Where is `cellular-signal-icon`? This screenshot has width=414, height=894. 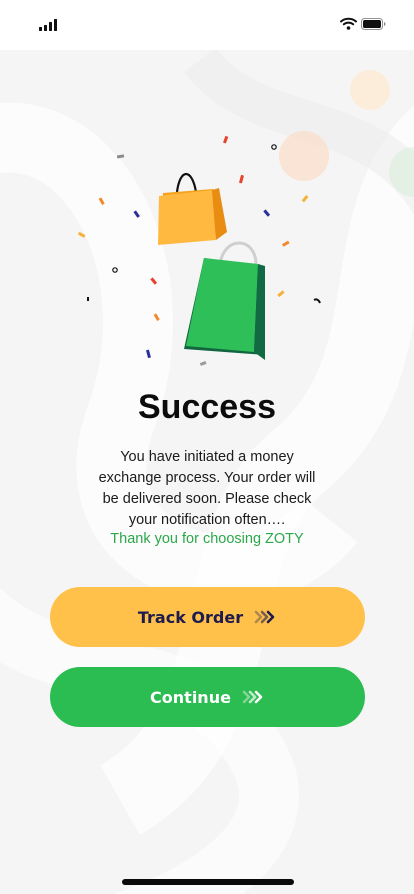 cellular-signal-icon is located at coordinates (48, 25).